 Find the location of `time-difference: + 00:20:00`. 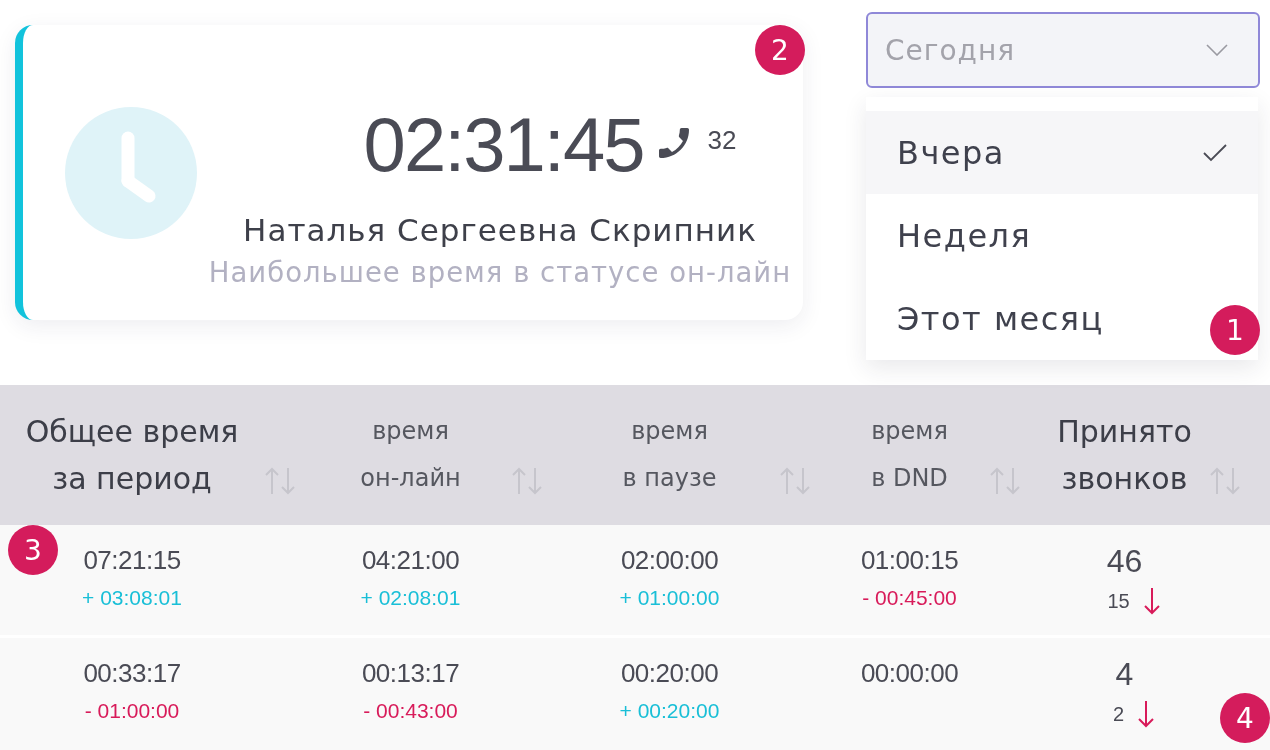

time-difference: + 00:20:00 is located at coordinates (669, 711).